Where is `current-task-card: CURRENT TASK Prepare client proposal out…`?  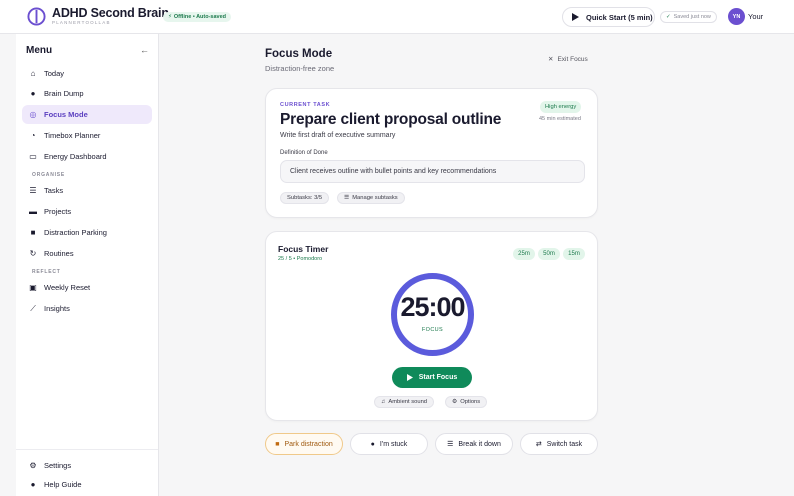
current-task-card: CURRENT TASK Prepare client proposal out… is located at coordinates (431, 153).